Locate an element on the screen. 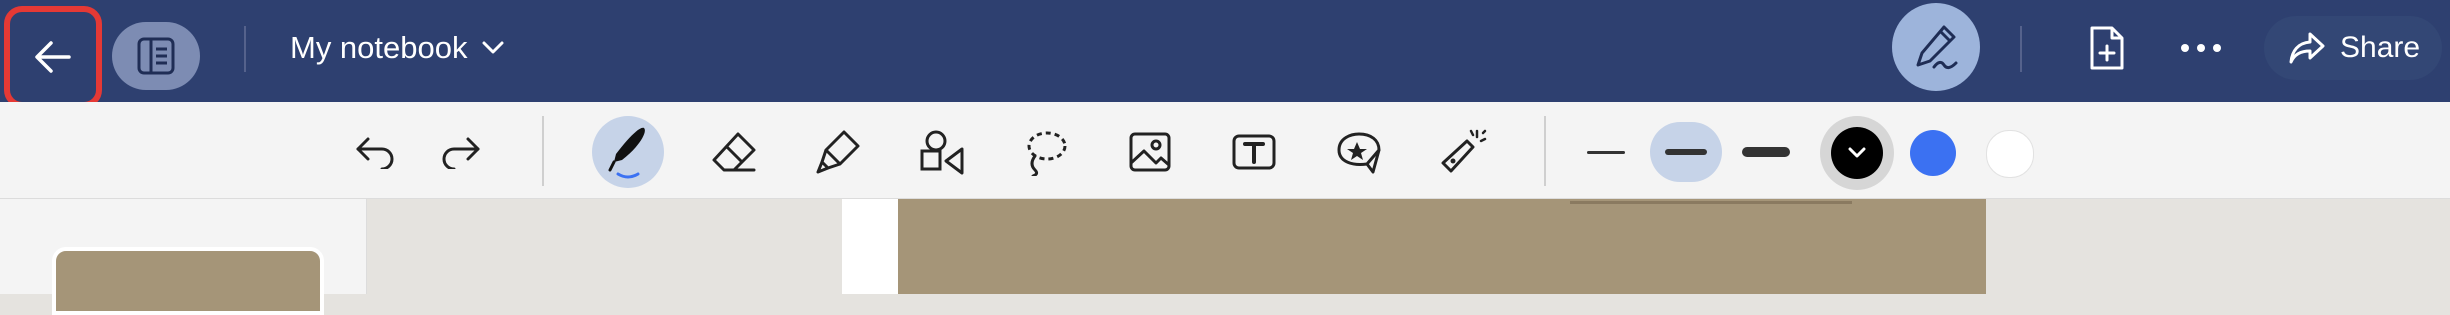  sticker-icon is located at coordinates (1359, 153).